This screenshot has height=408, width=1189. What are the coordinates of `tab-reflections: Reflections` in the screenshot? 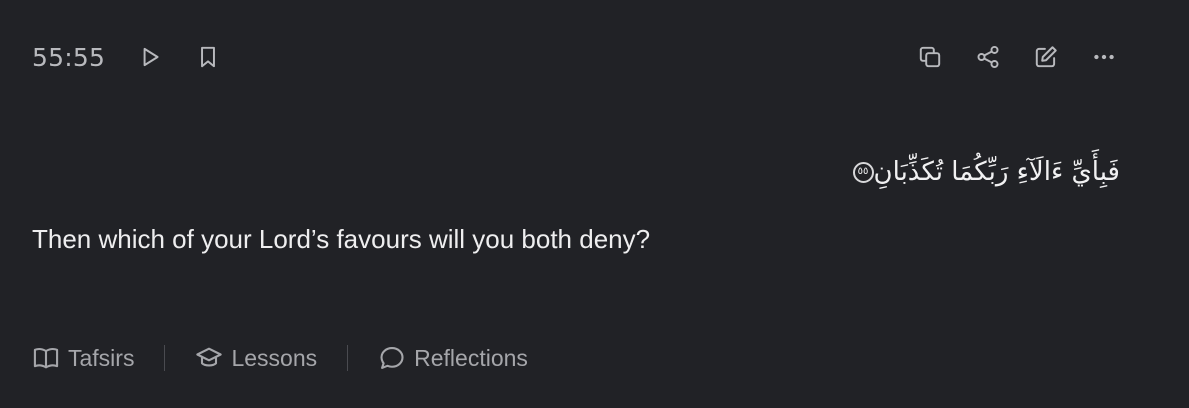 It's located at (453, 358).